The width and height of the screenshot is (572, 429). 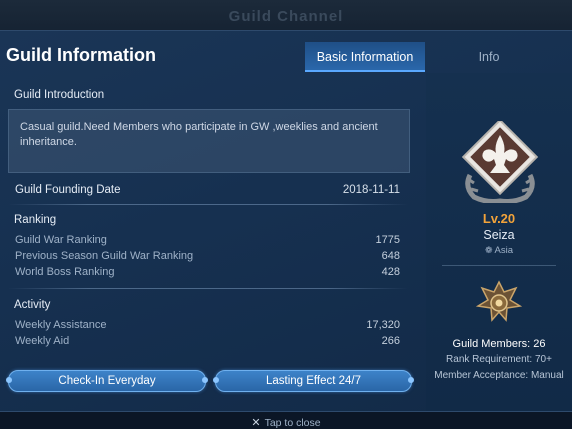 What do you see at coordinates (371, 190) in the screenshot?
I see `founding-date-value: 2018-11-11` at bounding box center [371, 190].